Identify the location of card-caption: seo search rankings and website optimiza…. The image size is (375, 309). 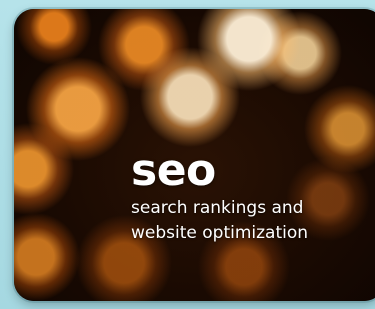
(219, 197).